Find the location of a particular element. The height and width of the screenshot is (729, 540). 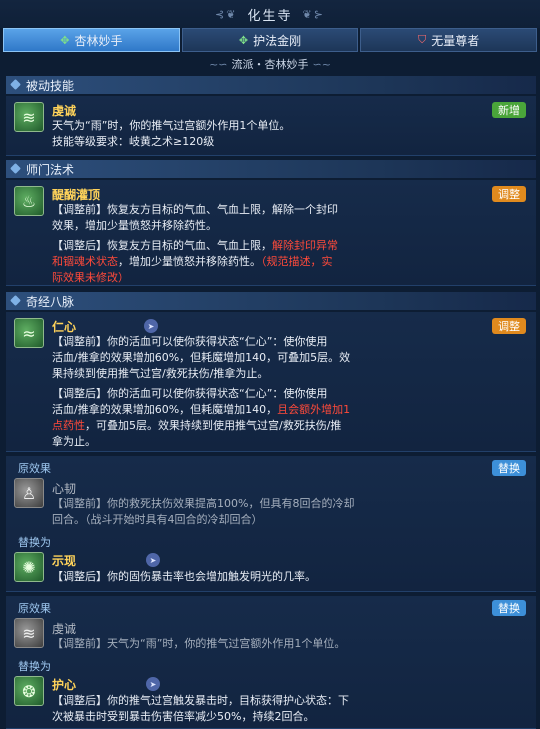

section-header-meridian: 奇经八脉 is located at coordinates (271, 301).